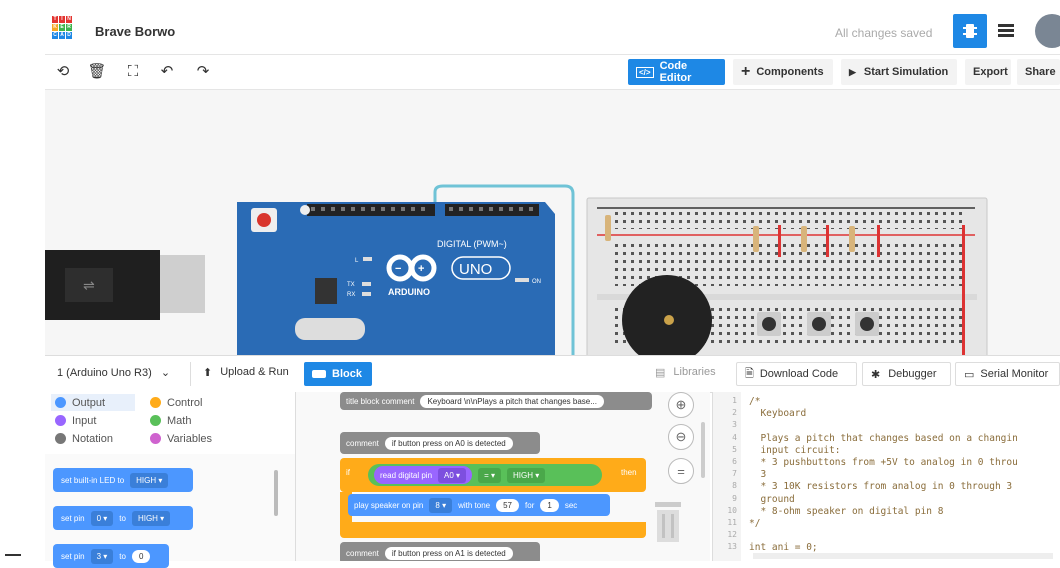  I want to click on block-dropdown: 8 ▾, so click(441, 505).